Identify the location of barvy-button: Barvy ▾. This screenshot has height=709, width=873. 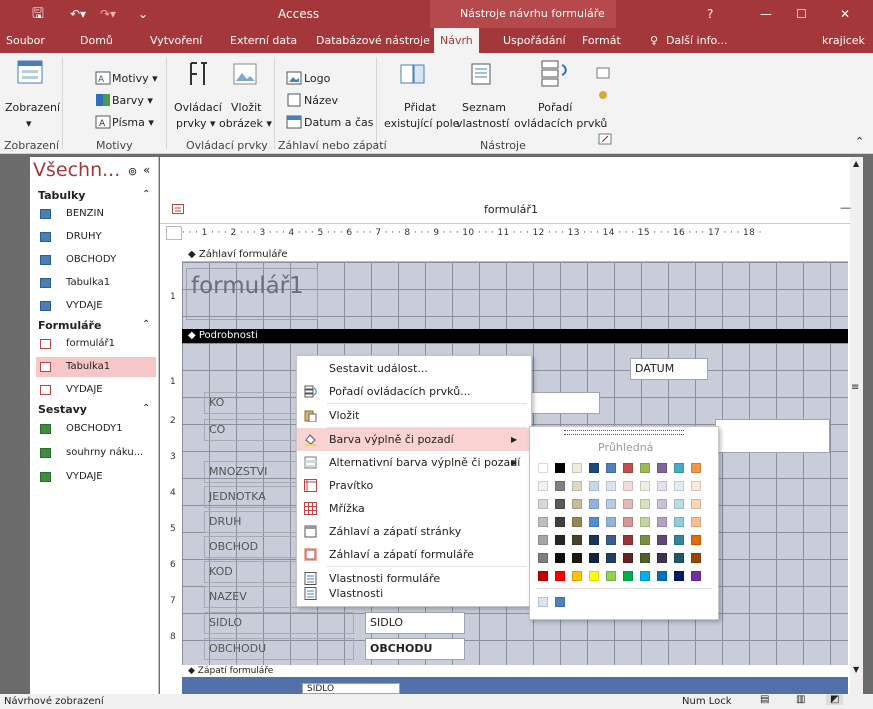
(132, 100).